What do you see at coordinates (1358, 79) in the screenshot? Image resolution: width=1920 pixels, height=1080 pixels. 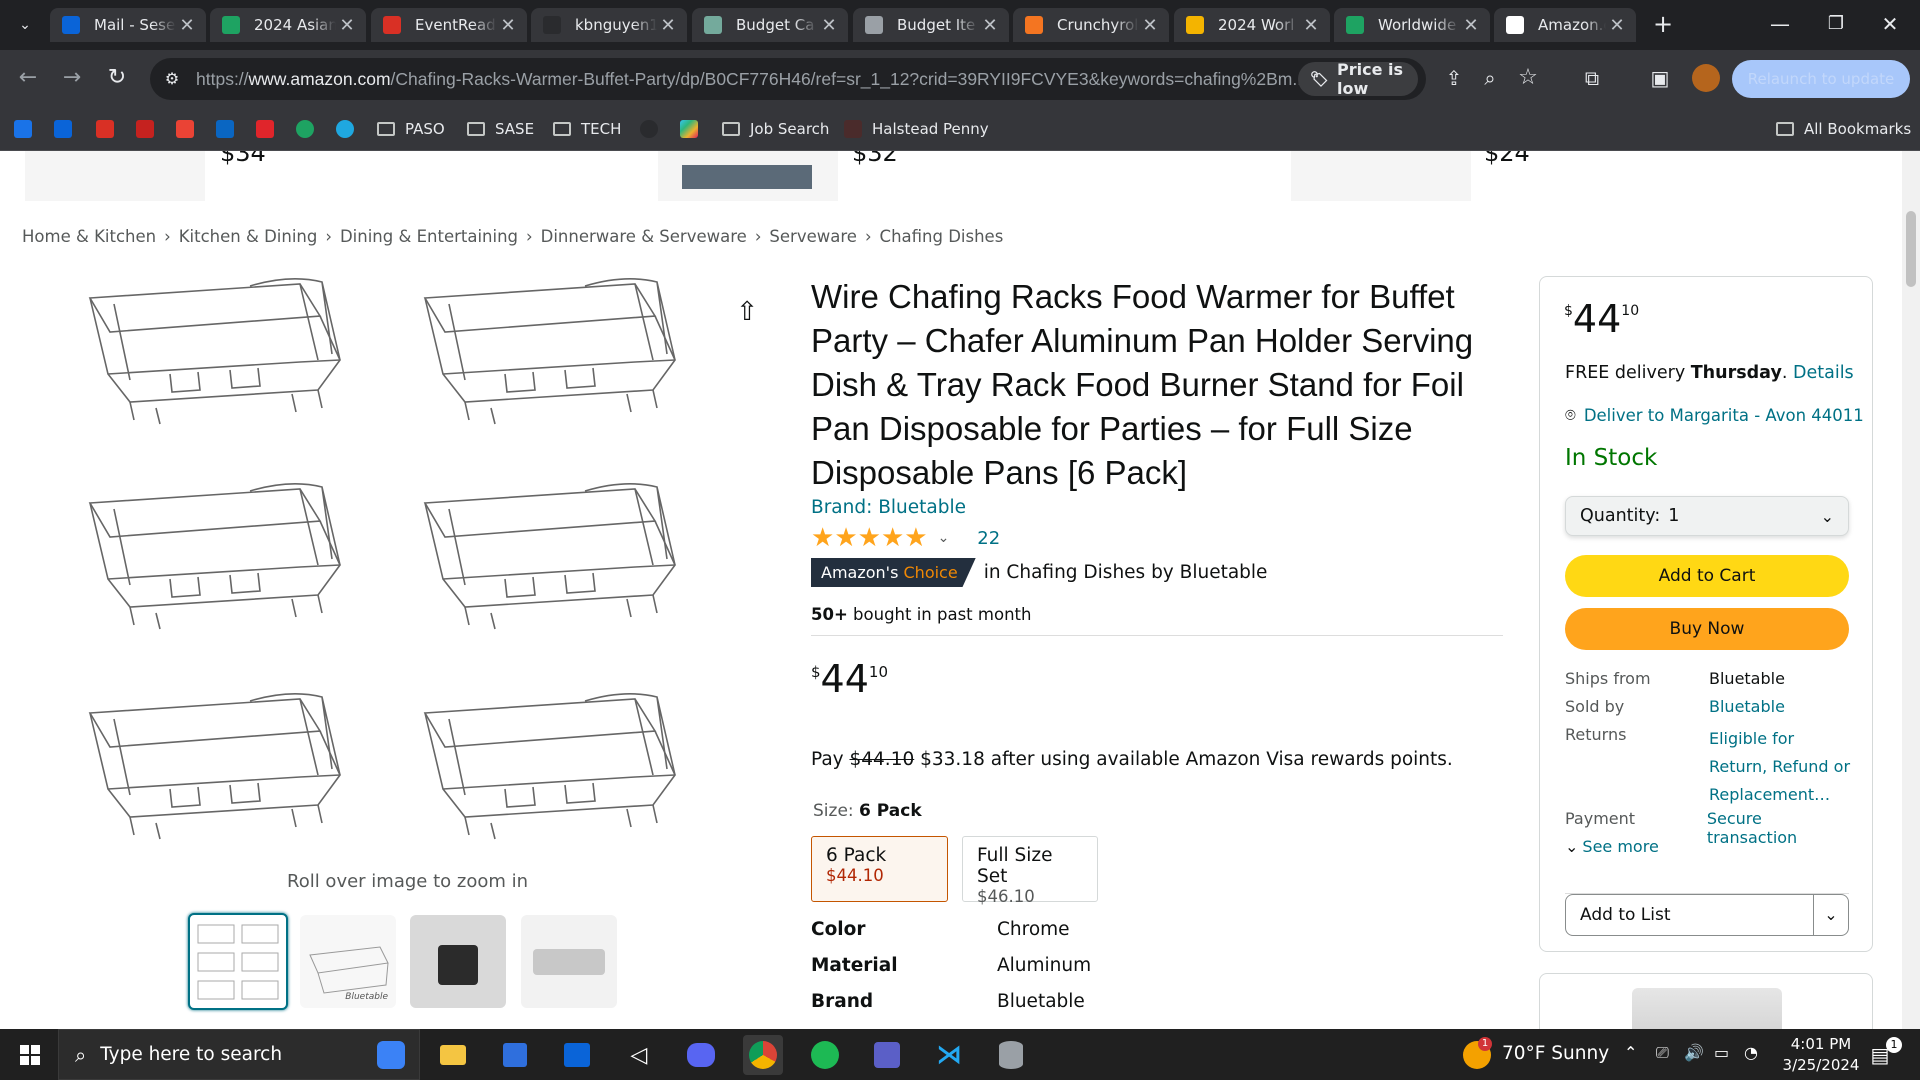 I see `price-tracking-chip: 🏷 Price is low` at bounding box center [1358, 79].